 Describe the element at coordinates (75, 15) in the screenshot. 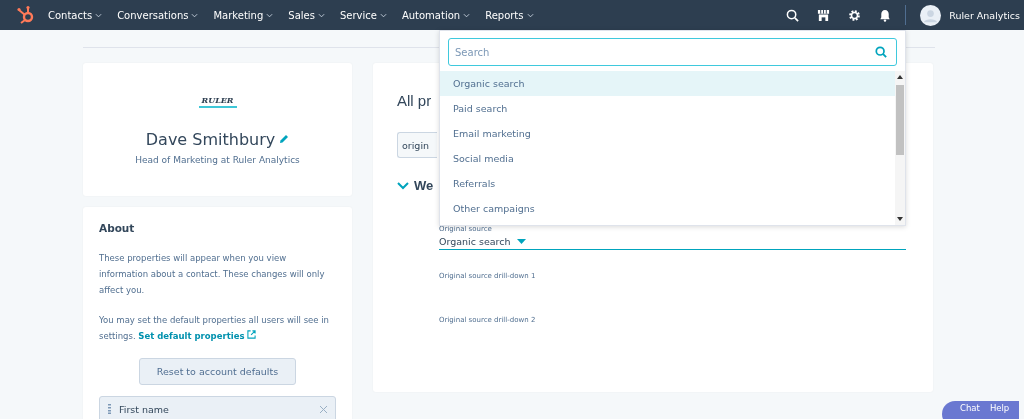

I see `nav-menu-item: Contacts` at that location.